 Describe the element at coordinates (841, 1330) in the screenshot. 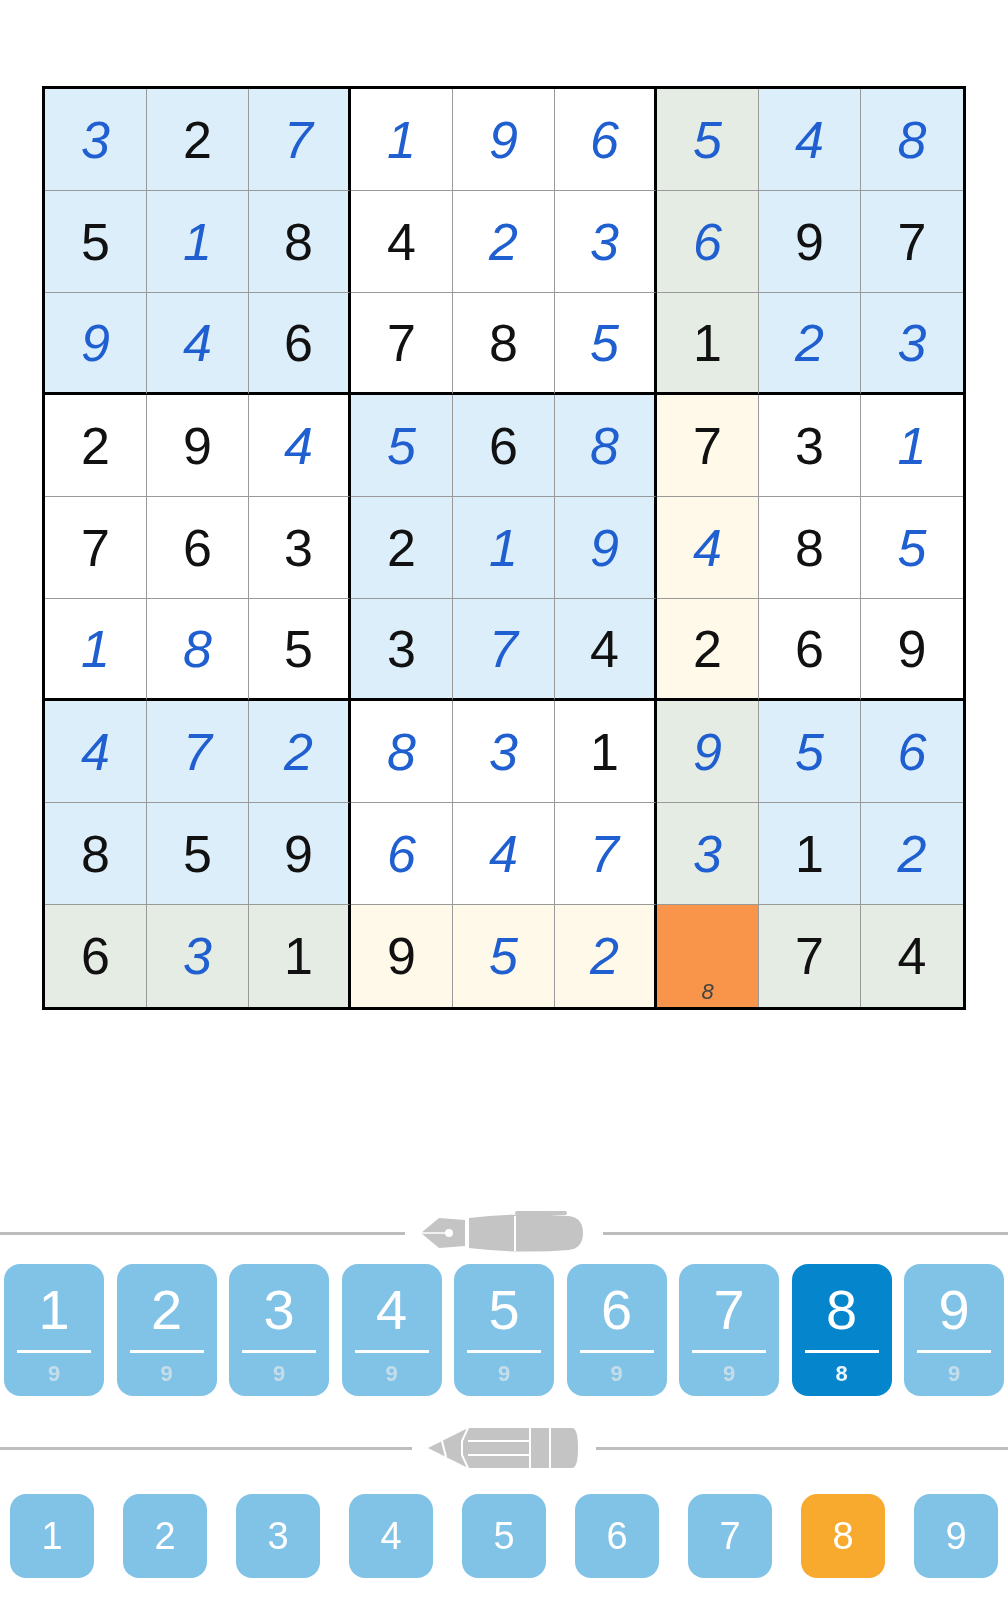

I see `number-key: 8 8` at that location.